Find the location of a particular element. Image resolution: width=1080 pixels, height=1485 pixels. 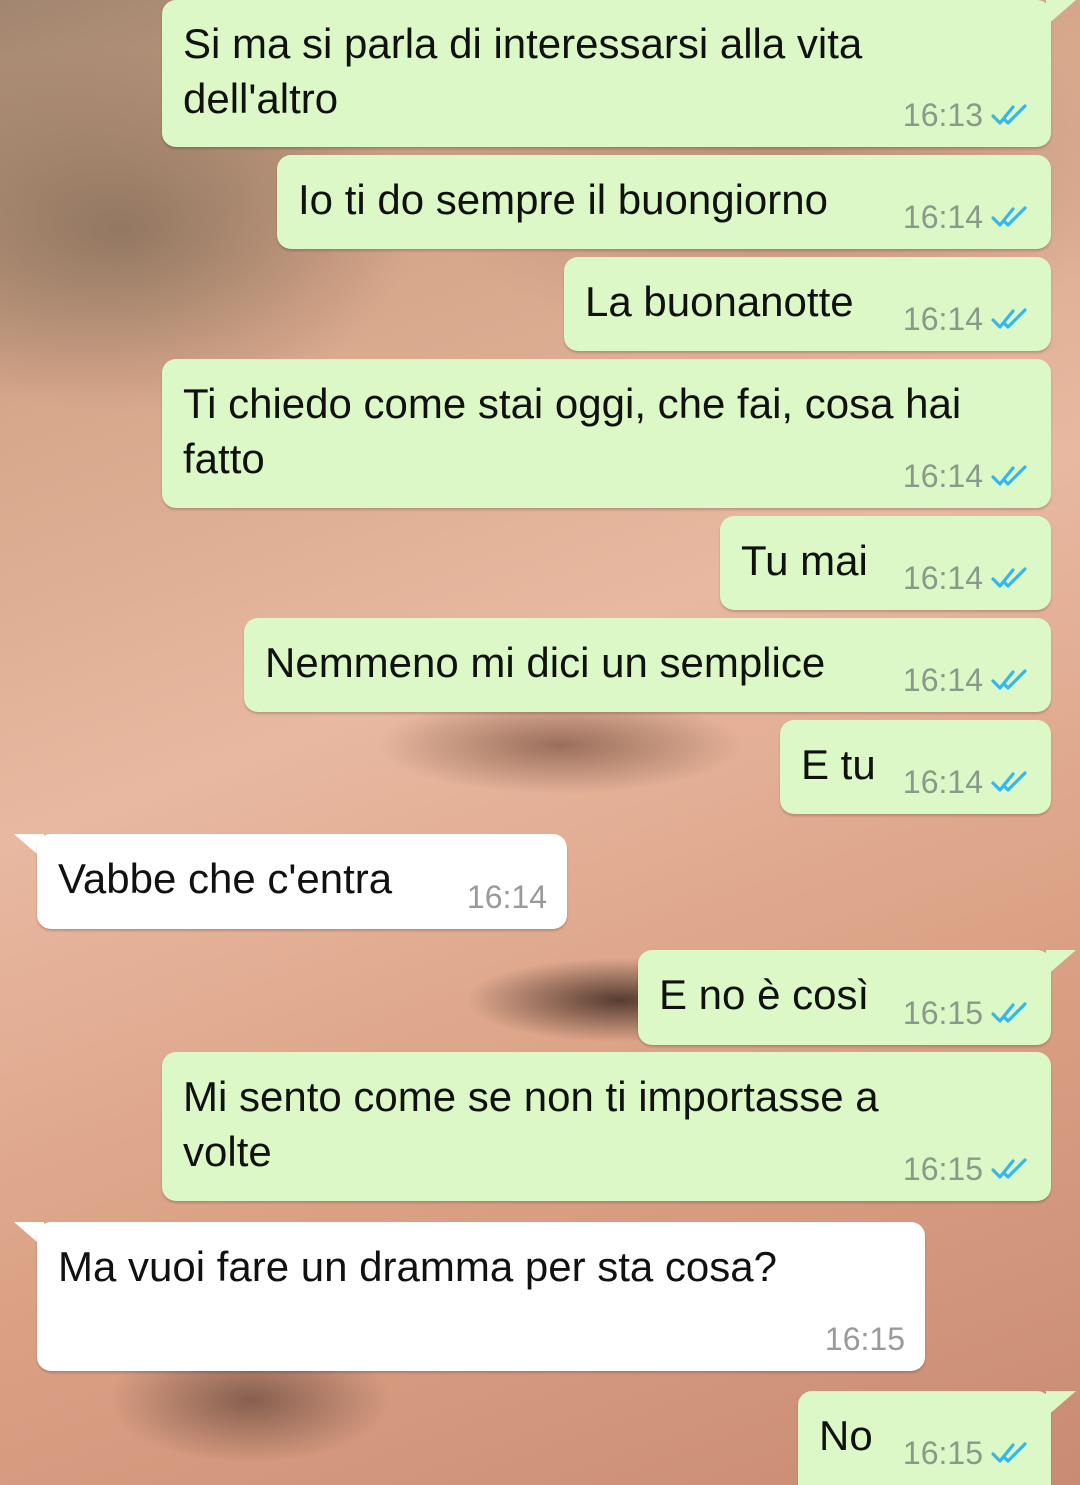

message-bubble-outgoing: No 16:15 is located at coordinates (924, 1438).